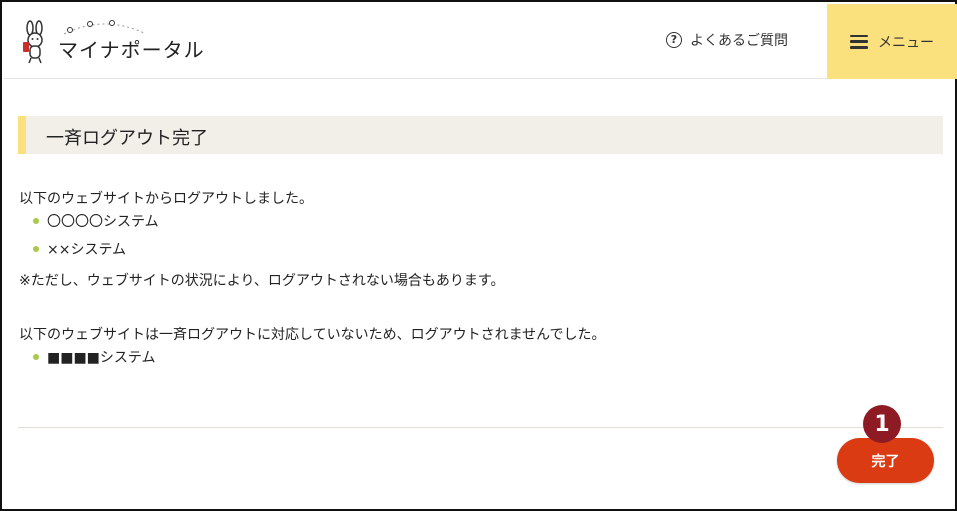  I want to click on menu-label: メニュー, so click(906, 42).